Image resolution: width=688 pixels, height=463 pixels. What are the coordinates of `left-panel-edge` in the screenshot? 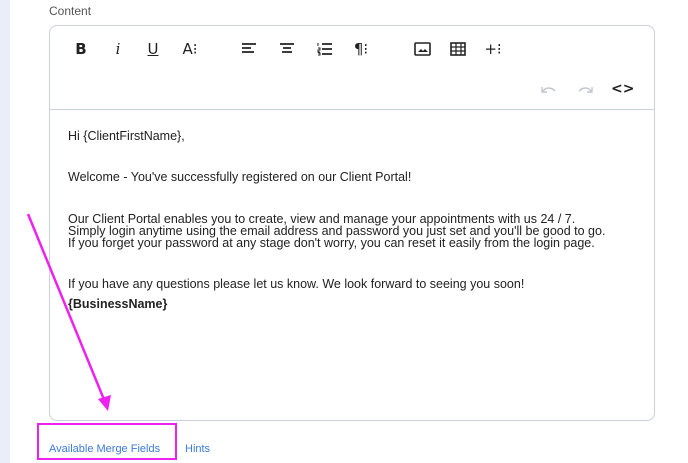 It's located at (5, 231).